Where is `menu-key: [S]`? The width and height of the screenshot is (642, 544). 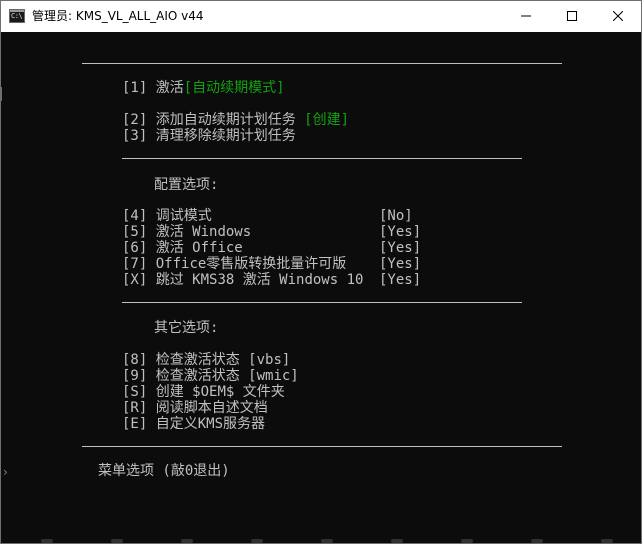
menu-key: [S] is located at coordinates (135, 392).